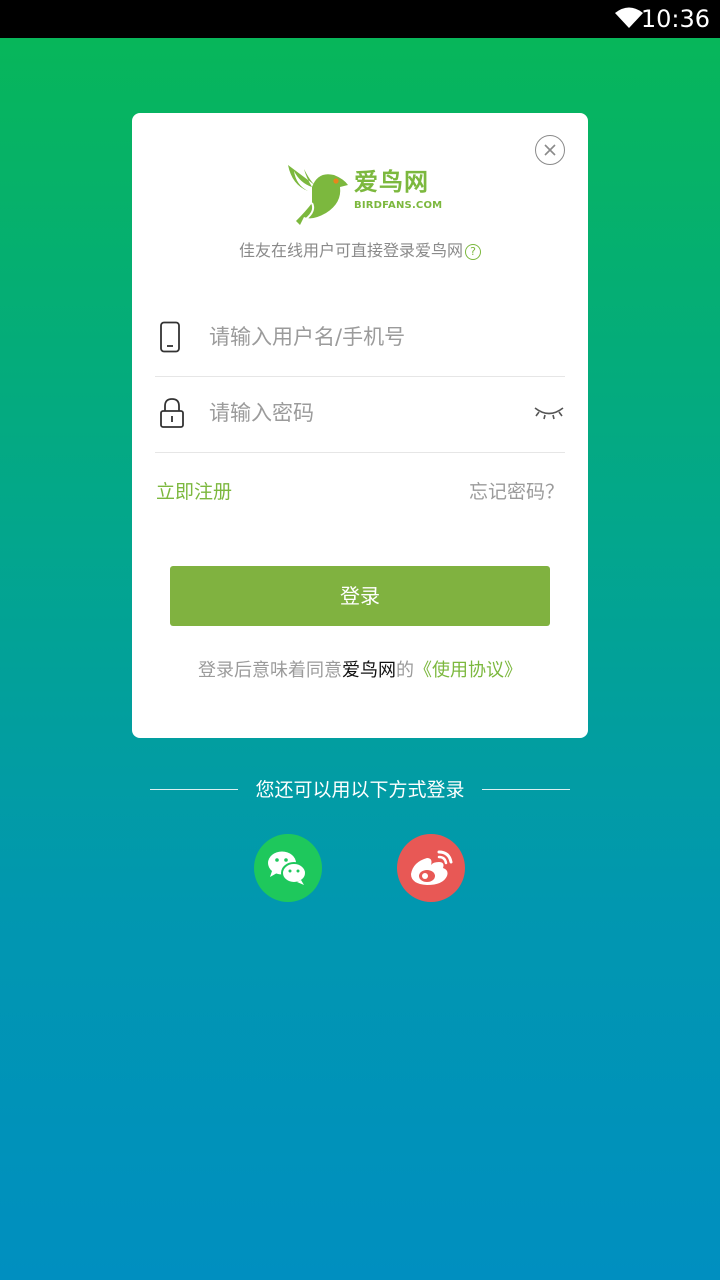 This screenshot has width=720, height=1280. Describe the element at coordinates (675, 19) in the screenshot. I see `status-time: 10:36` at that location.